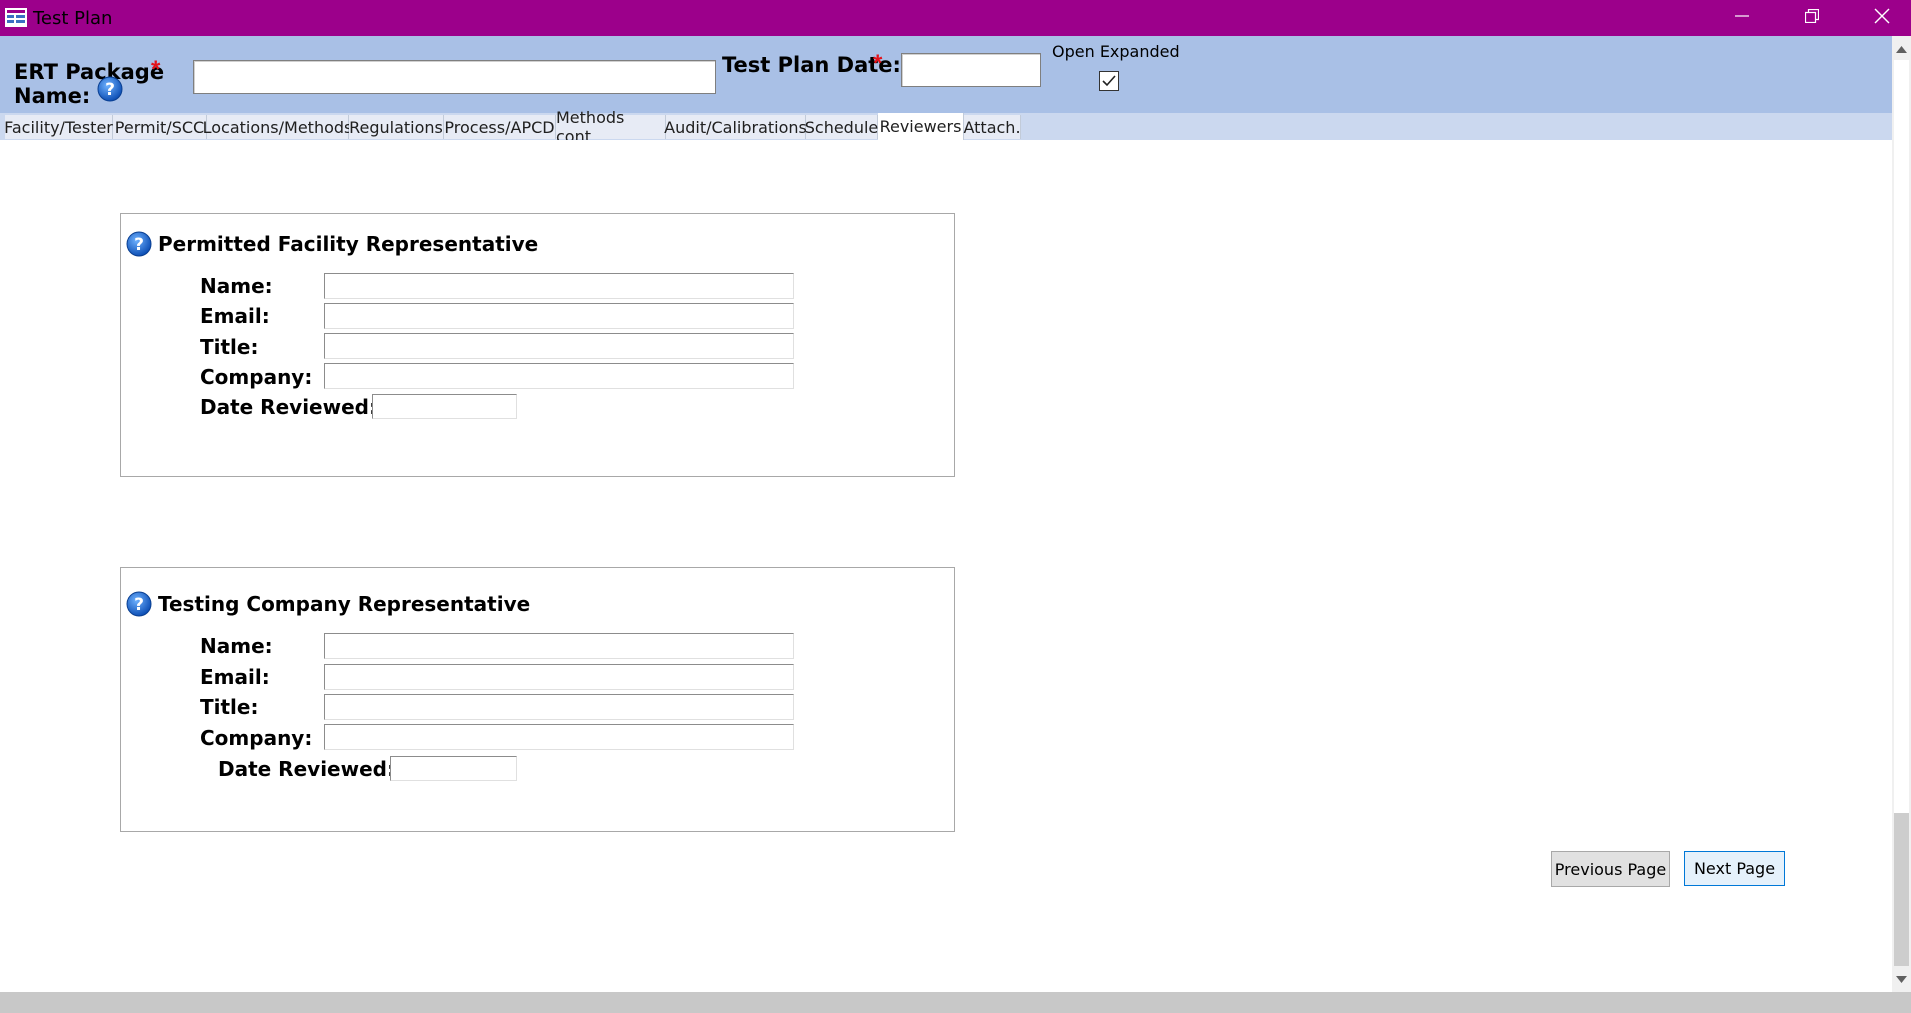 This screenshot has width=1911, height=1013. I want to click on minimize-icon, so click(1742, 18).